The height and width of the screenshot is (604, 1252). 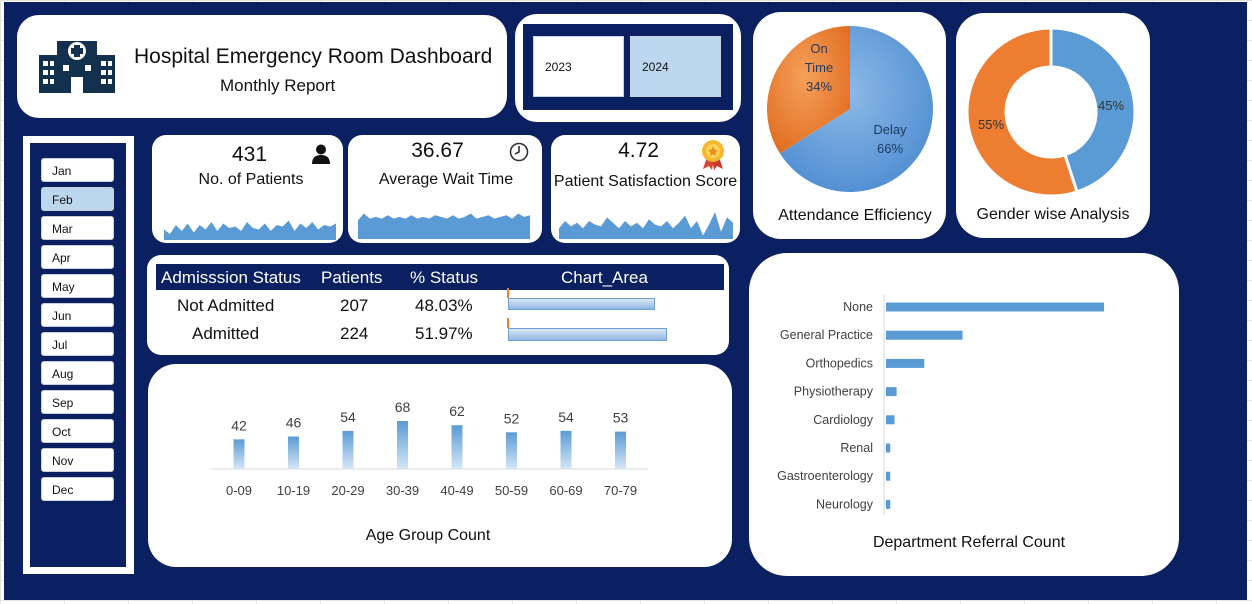 I want to click on satisfaction-sparkline, so click(x=646, y=225).